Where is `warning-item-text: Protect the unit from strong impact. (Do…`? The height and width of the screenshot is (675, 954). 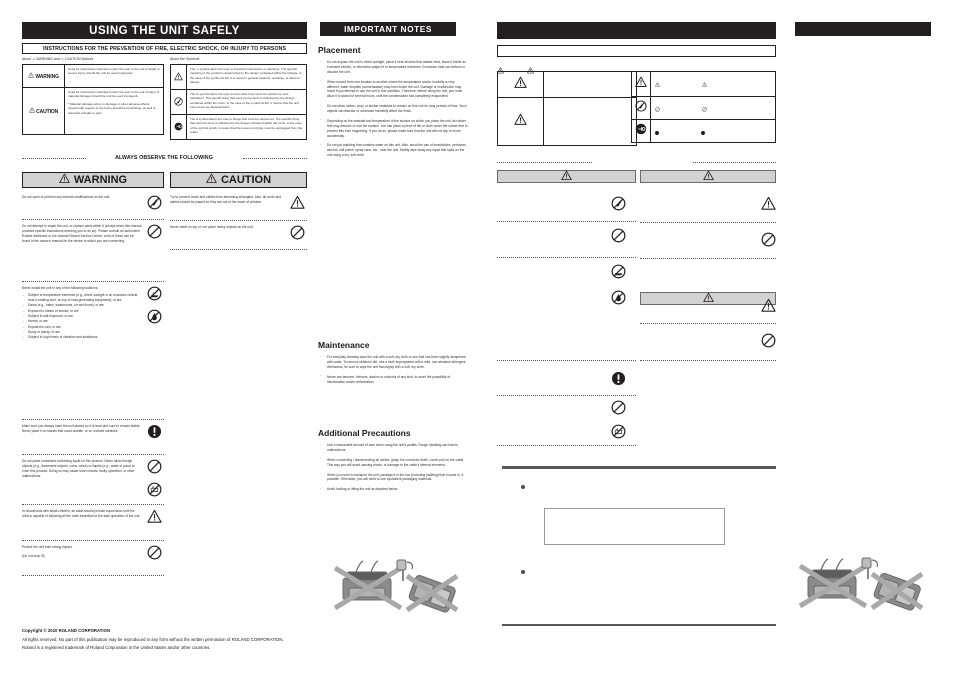
warning-item-text: Protect the unit from strong impact. (Do… is located at coordinates (82, 552).